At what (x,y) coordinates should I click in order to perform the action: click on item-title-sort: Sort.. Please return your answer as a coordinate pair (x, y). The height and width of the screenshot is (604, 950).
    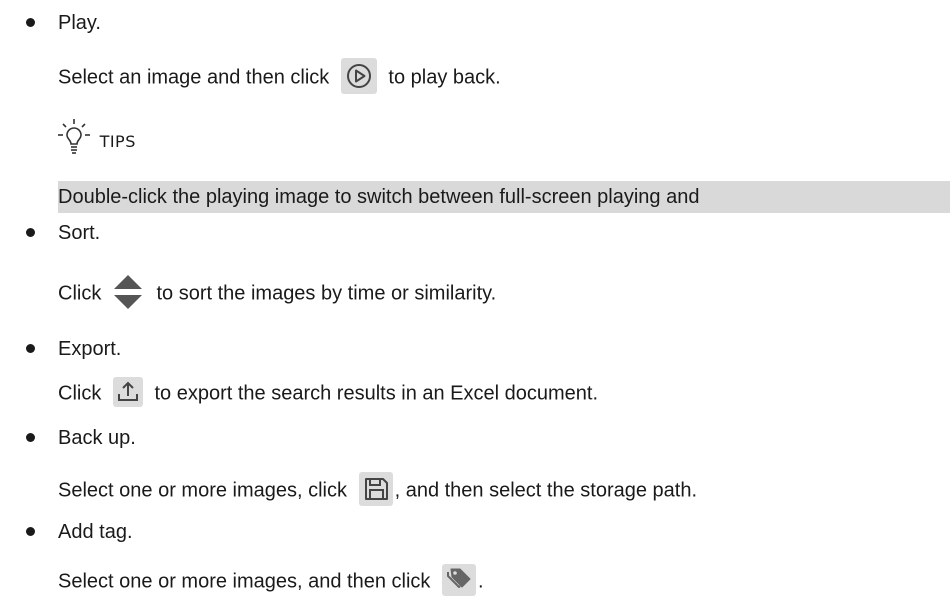
    Looking at the image, I should click on (79, 233).